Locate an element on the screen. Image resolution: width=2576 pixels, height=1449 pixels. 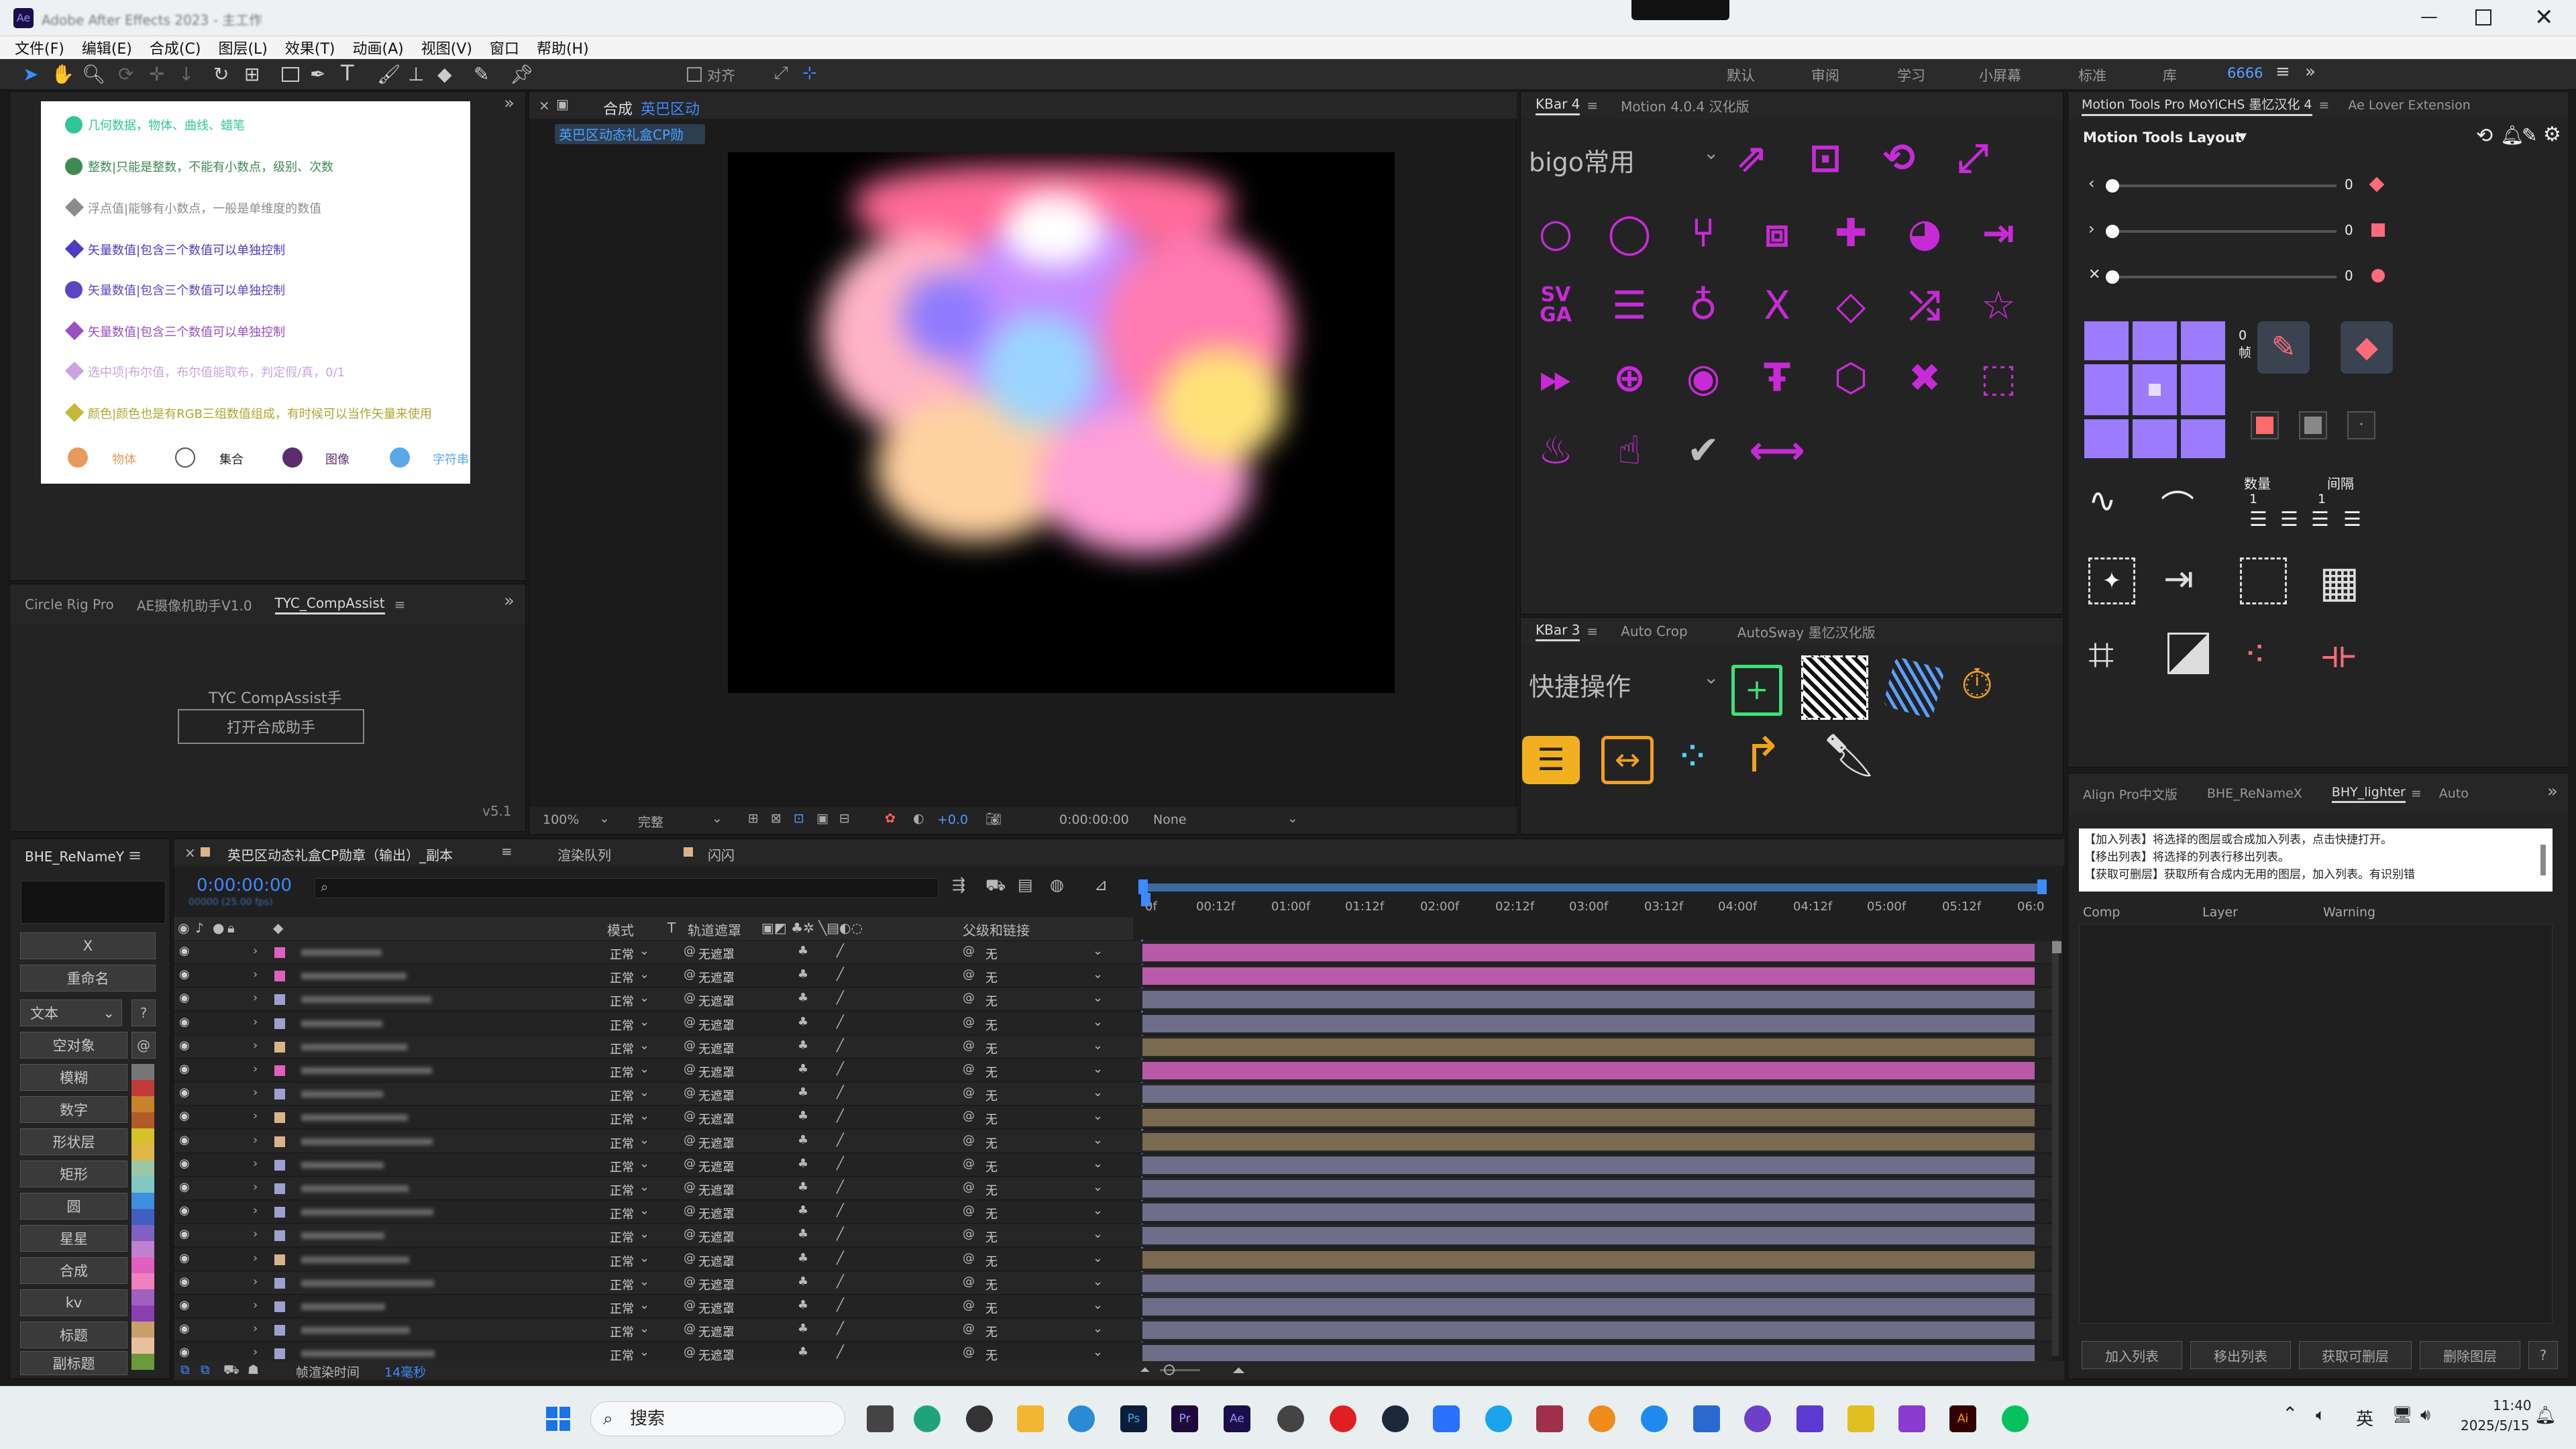
help-button: ? is located at coordinates (2543, 1355).